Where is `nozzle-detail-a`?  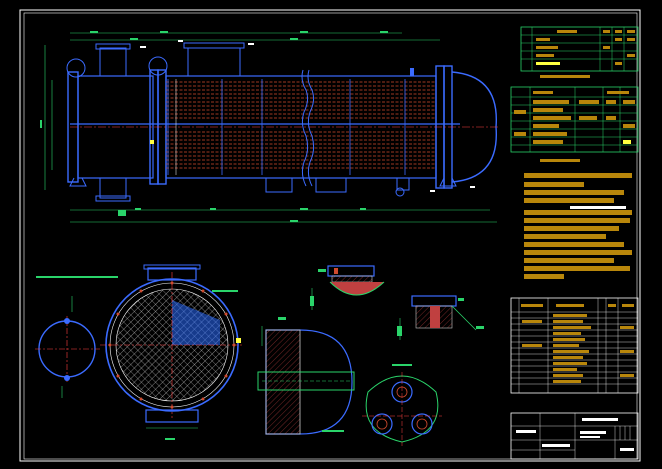
nozzle-detail-a is located at coordinates (347, 287).